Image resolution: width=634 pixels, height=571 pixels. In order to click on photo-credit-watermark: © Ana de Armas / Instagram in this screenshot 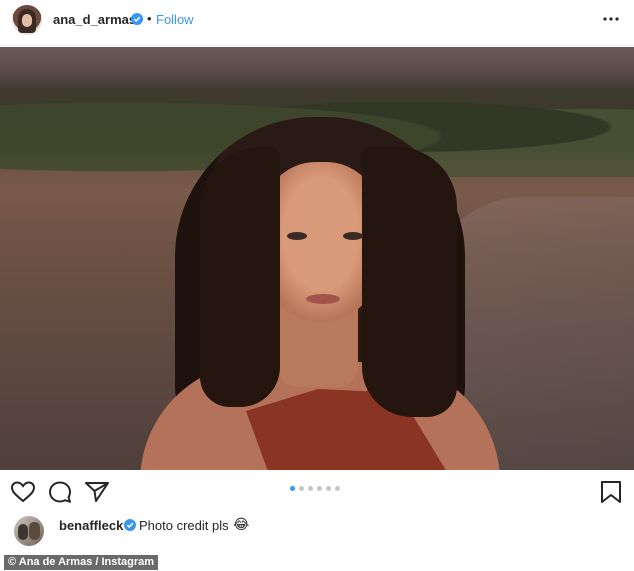, I will do `click(81, 562)`.